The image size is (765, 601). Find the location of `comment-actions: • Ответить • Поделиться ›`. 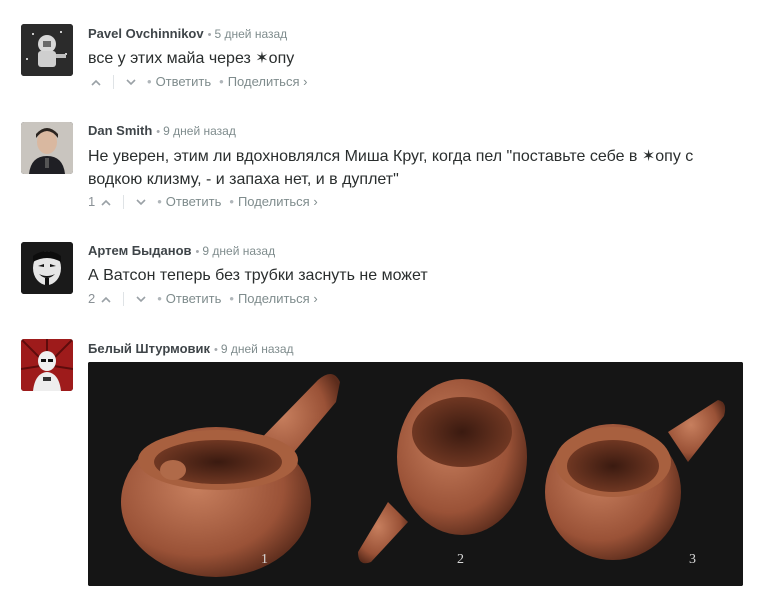

comment-actions: • Ответить • Поделиться › is located at coordinates (197, 81).